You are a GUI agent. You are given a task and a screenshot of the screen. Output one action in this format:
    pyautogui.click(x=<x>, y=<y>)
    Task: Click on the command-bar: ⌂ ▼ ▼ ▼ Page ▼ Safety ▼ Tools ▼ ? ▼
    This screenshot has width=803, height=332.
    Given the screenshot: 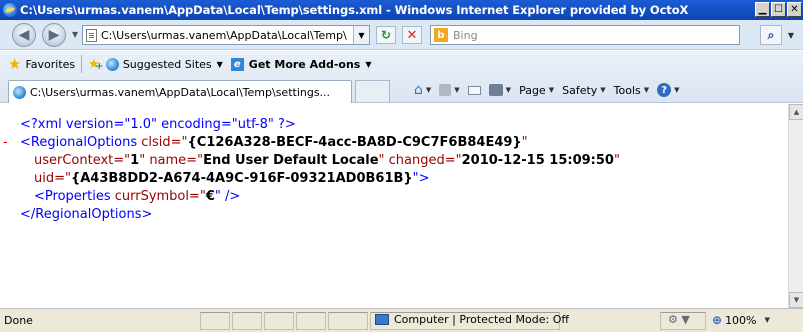 What is the action you would take?
    pyautogui.click(x=551, y=90)
    